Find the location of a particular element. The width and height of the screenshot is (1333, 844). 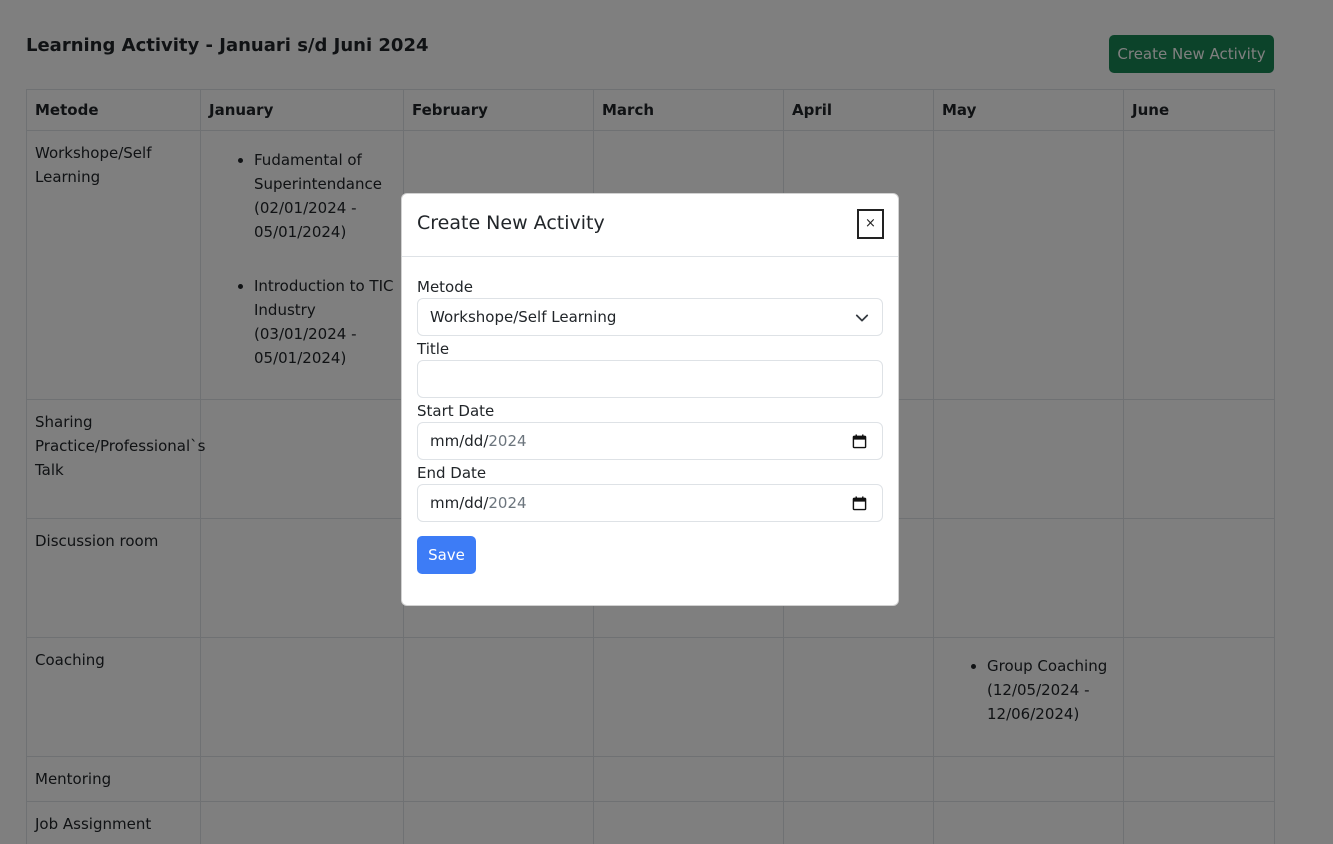

close-button: × is located at coordinates (870, 224).